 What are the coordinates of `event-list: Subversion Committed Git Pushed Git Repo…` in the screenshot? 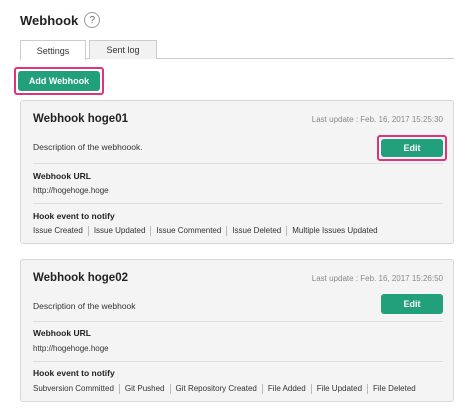 It's located at (227, 389).